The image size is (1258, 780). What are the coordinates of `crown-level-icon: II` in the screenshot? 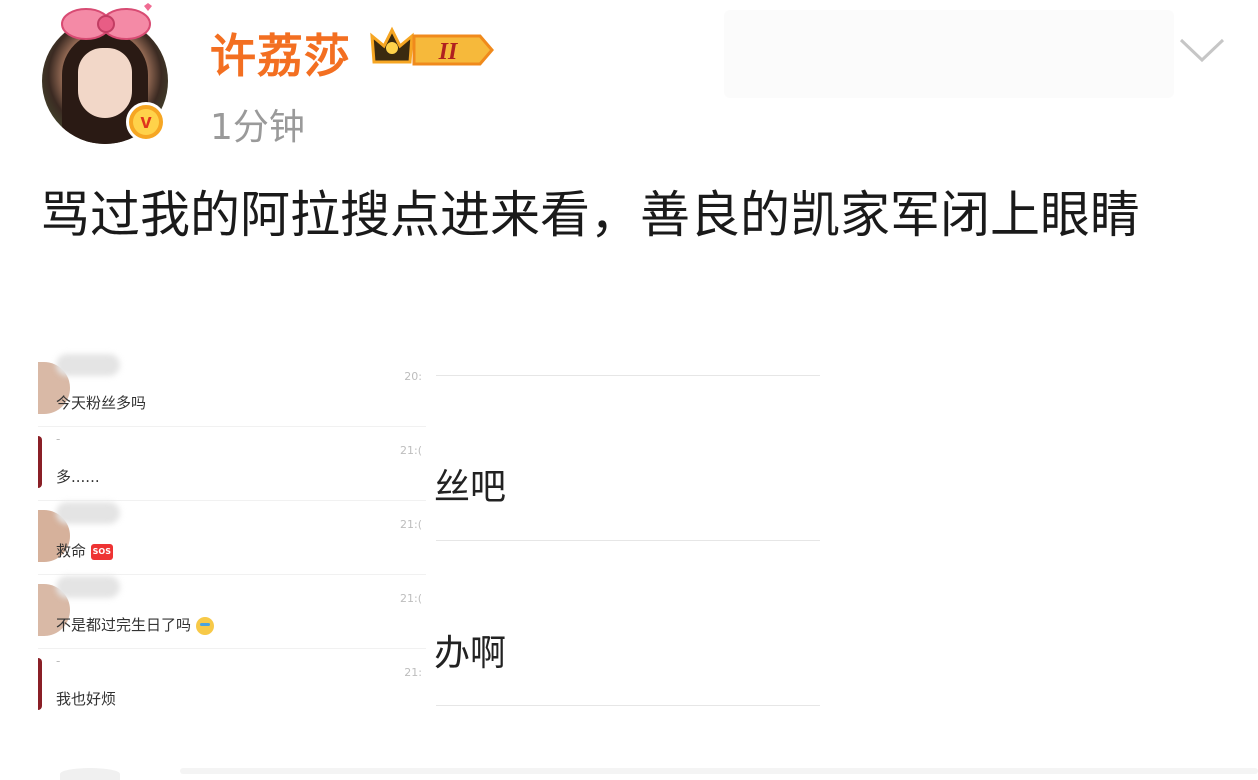 It's located at (433, 50).